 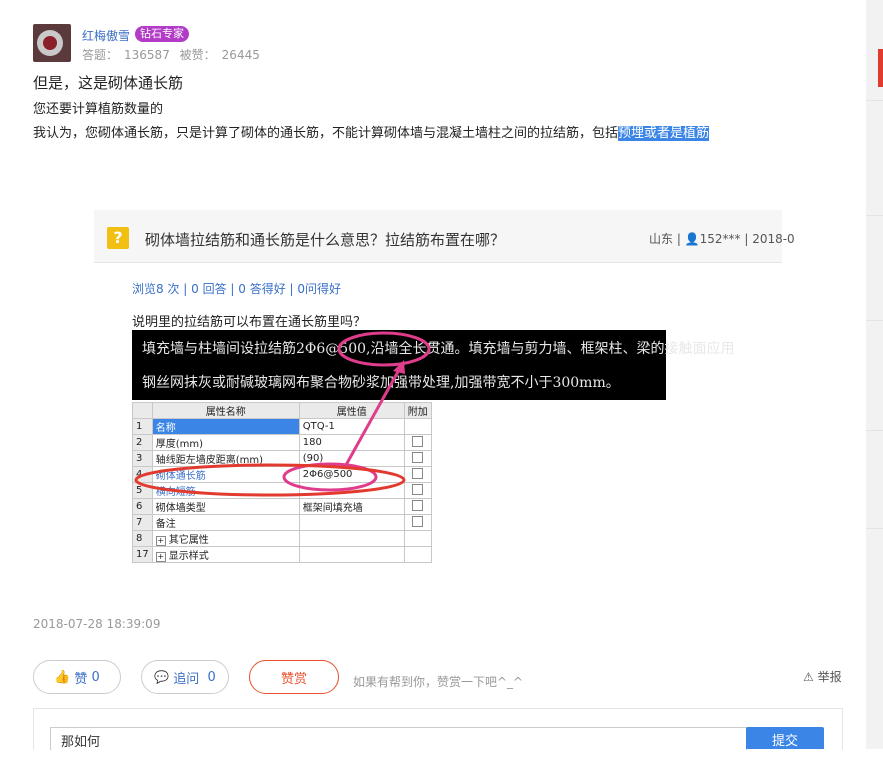 What do you see at coordinates (384, 349) in the screenshot?
I see `annotation-ellipse-note` at bounding box center [384, 349].